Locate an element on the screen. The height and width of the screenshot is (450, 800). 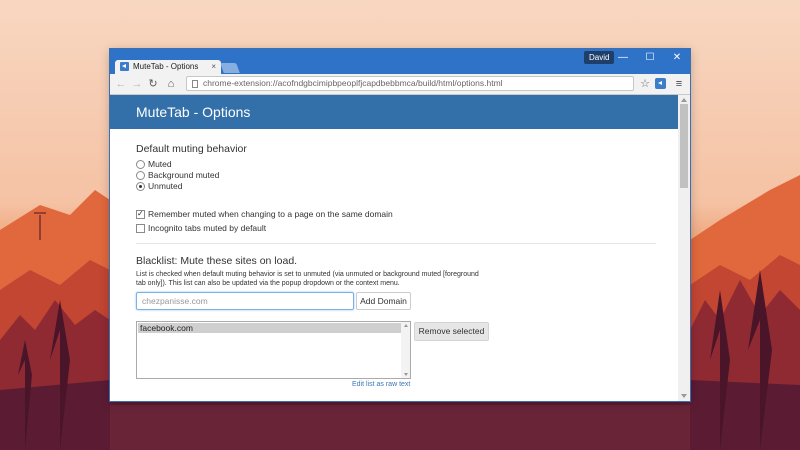
chrome-menu-icon: ≡ is located at coordinates (679, 84).